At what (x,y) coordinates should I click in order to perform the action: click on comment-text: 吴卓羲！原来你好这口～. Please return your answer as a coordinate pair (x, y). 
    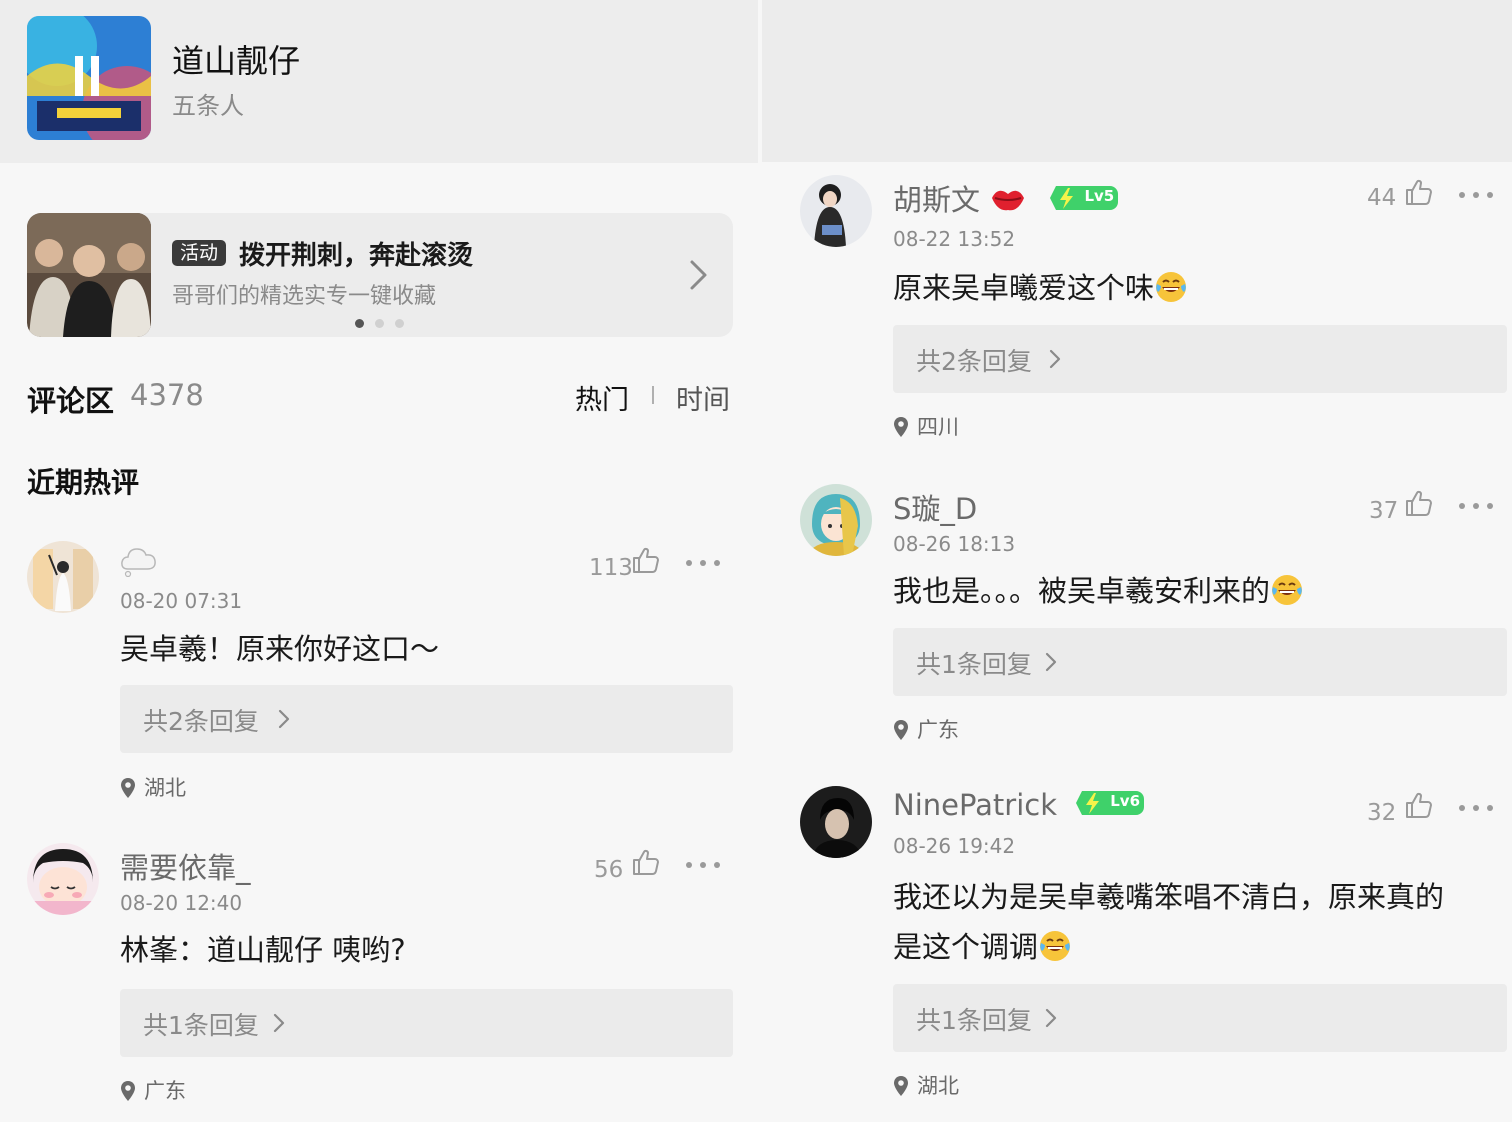
    Looking at the image, I should click on (280, 649).